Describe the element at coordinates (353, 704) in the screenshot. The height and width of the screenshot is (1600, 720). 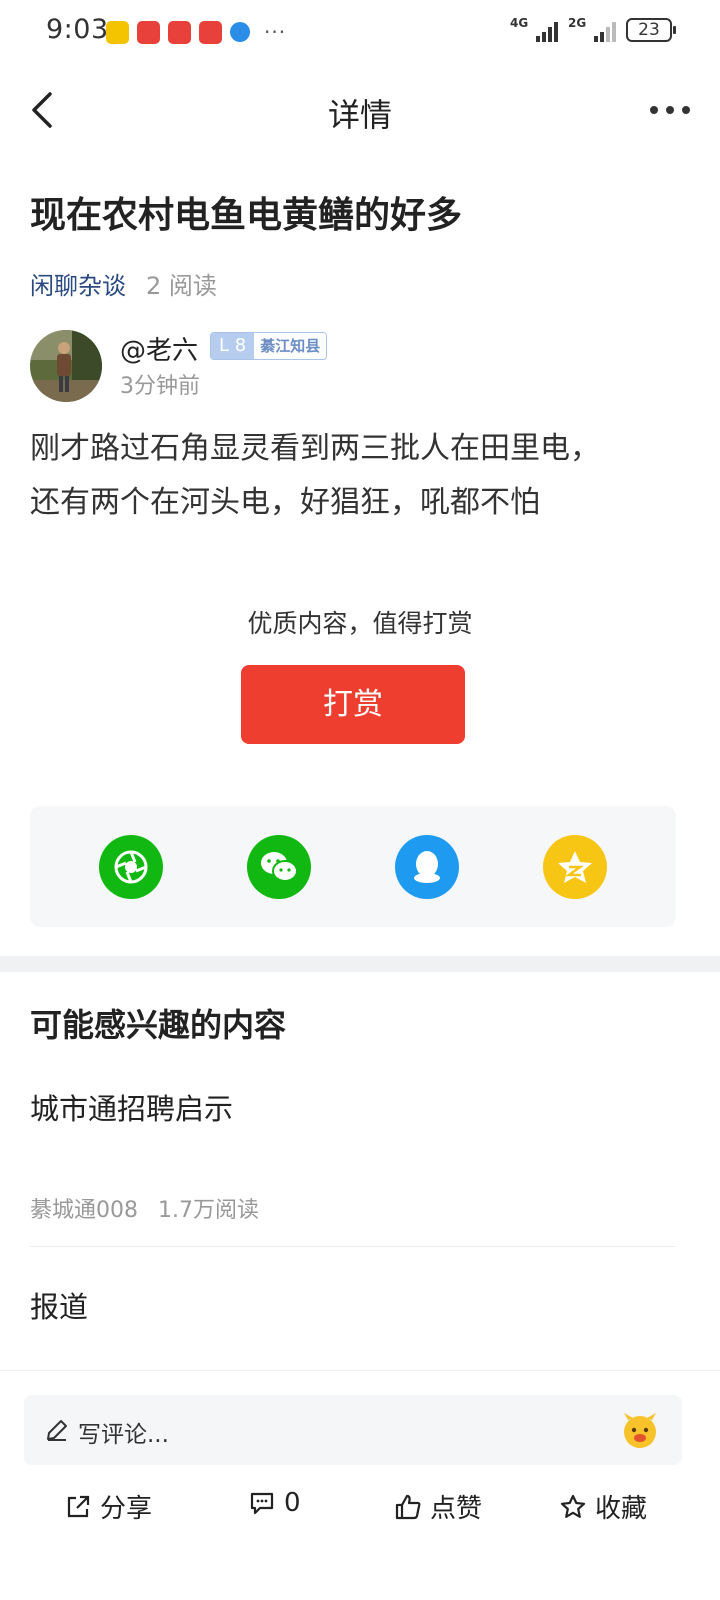
I see `reward-button: 打赏` at that location.